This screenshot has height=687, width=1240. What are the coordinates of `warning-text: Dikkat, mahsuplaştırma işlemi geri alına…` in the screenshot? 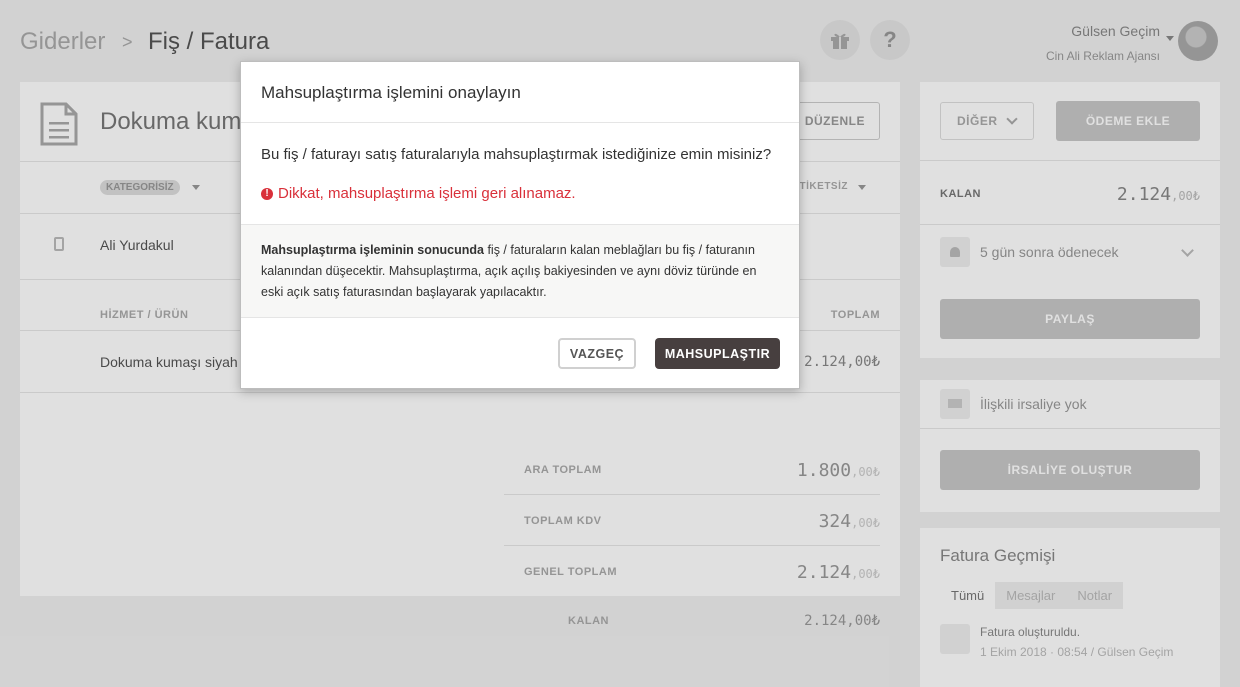 It's located at (427, 193).